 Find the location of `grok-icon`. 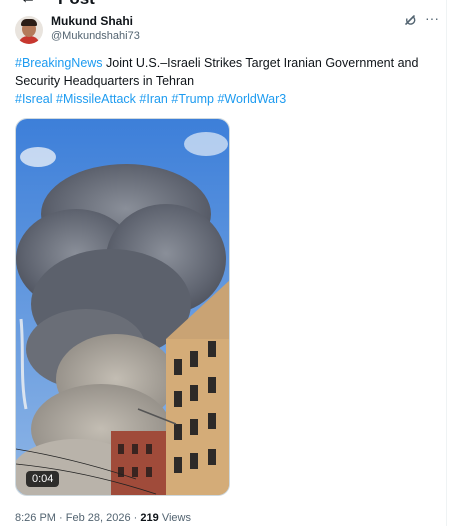

grok-icon is located at coordinates (410, 20).